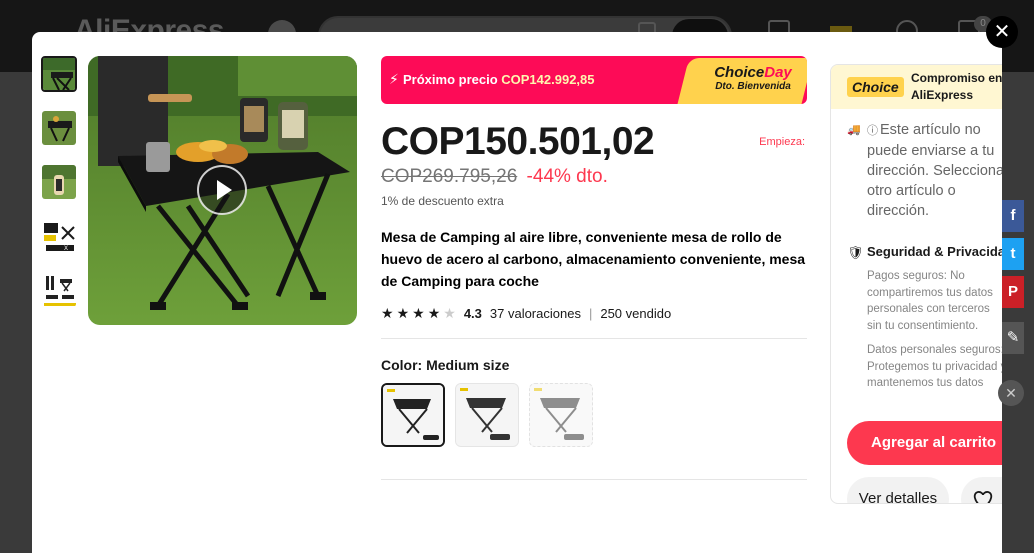 The width and height of the screenshot is (1034, 553). What do you see at coordinates (394, 79) in the screenshot?
I see `lightning-icon: ⚡` at bounding box center [394, 79].